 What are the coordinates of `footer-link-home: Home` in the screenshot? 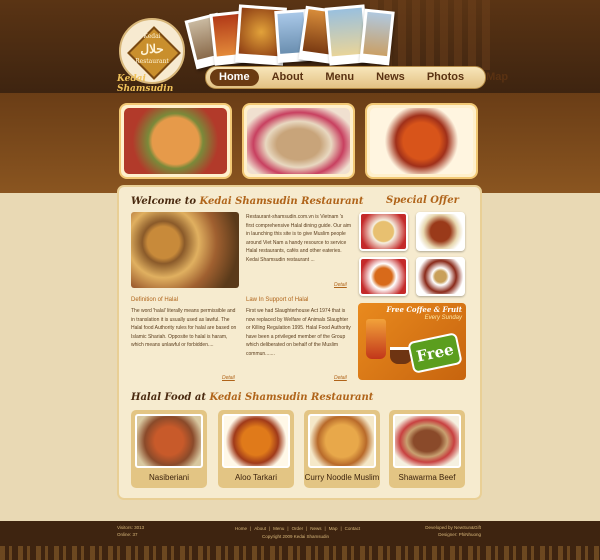 It's located at (241, 528).